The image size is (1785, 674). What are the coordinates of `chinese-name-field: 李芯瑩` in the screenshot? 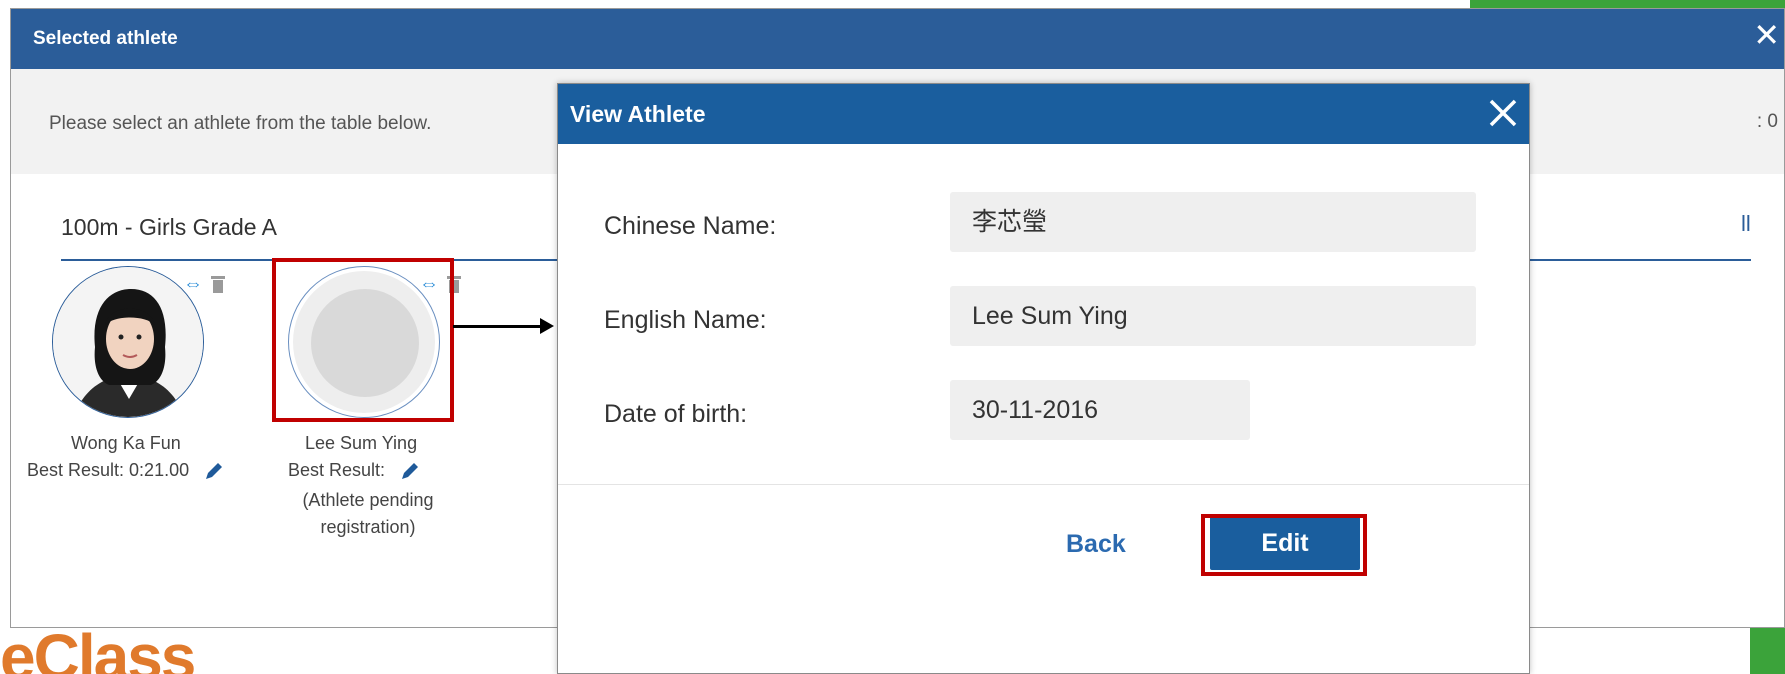 It's located at (1213, 222).